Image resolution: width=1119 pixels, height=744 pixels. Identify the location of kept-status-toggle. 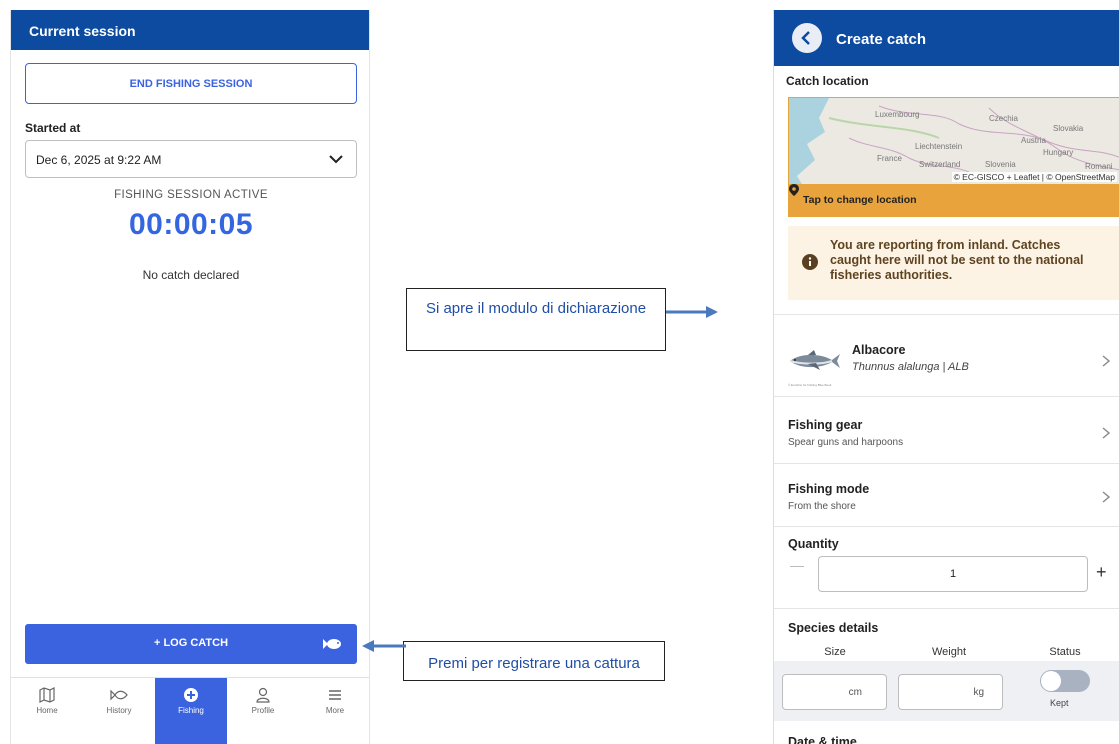
(1065, 681).